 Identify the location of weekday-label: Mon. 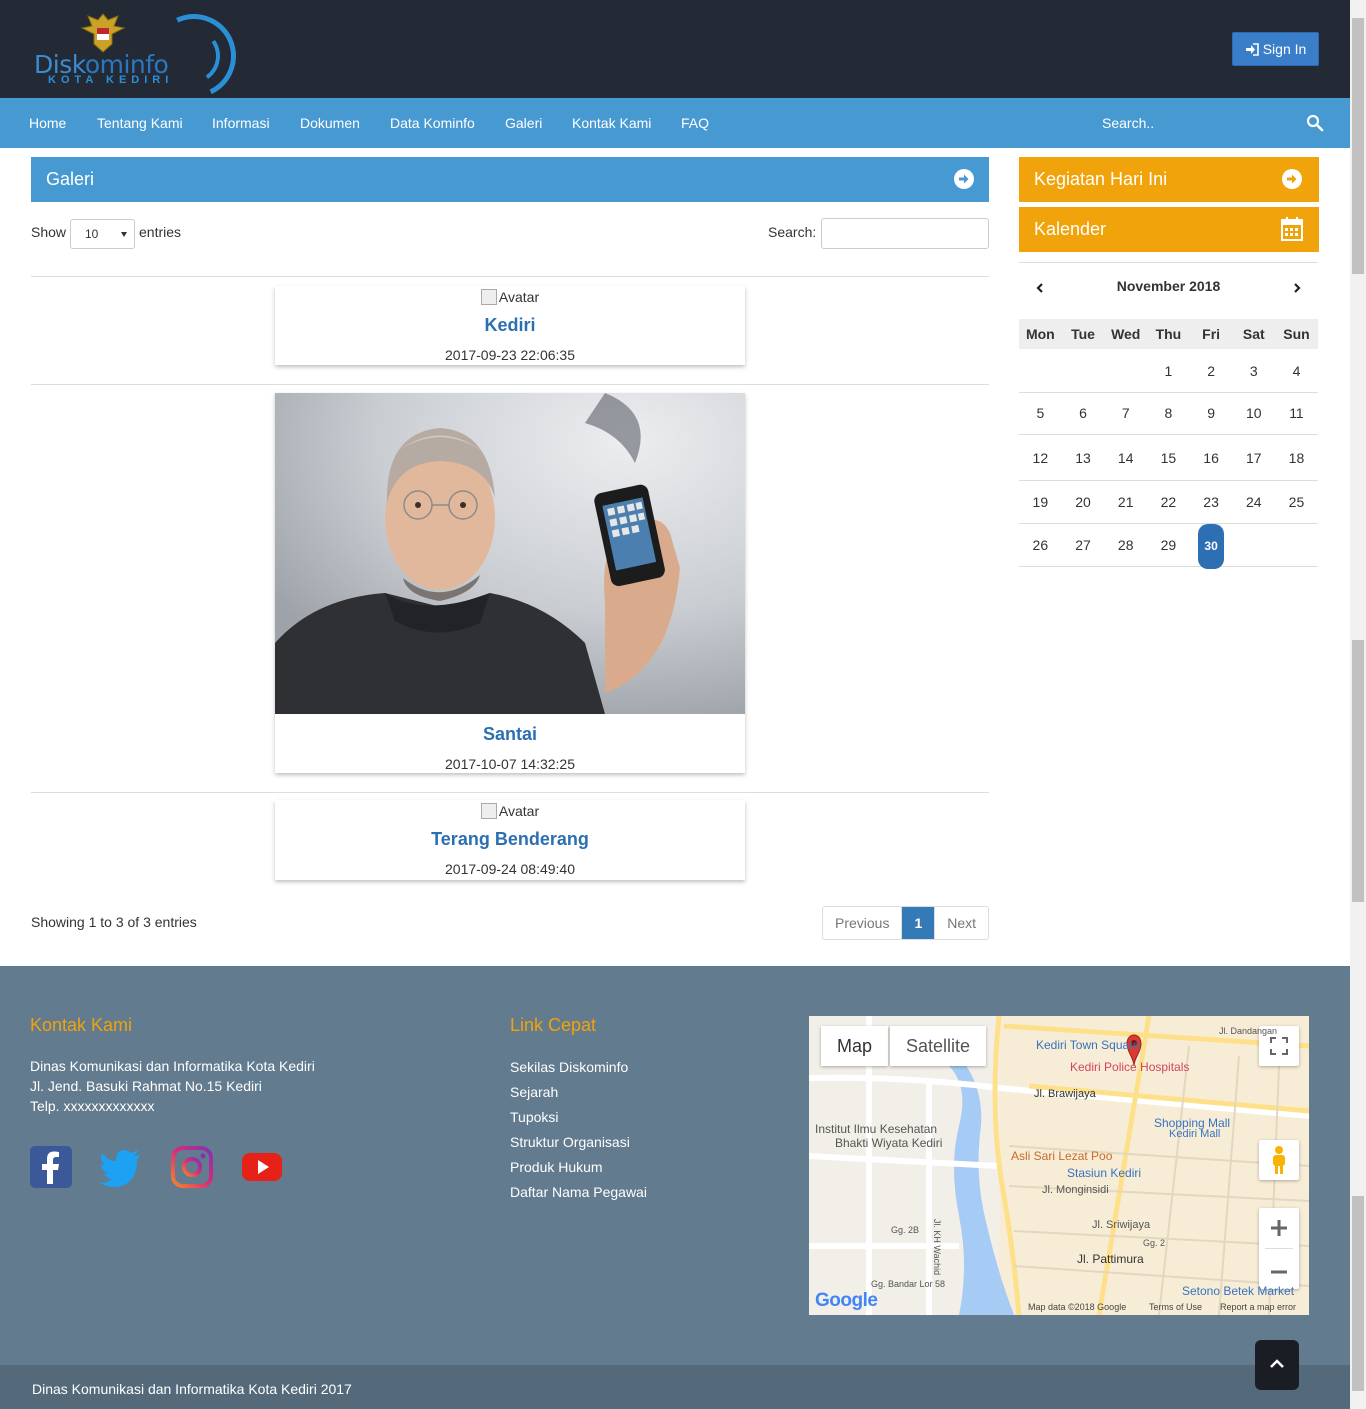
(1040, 334).